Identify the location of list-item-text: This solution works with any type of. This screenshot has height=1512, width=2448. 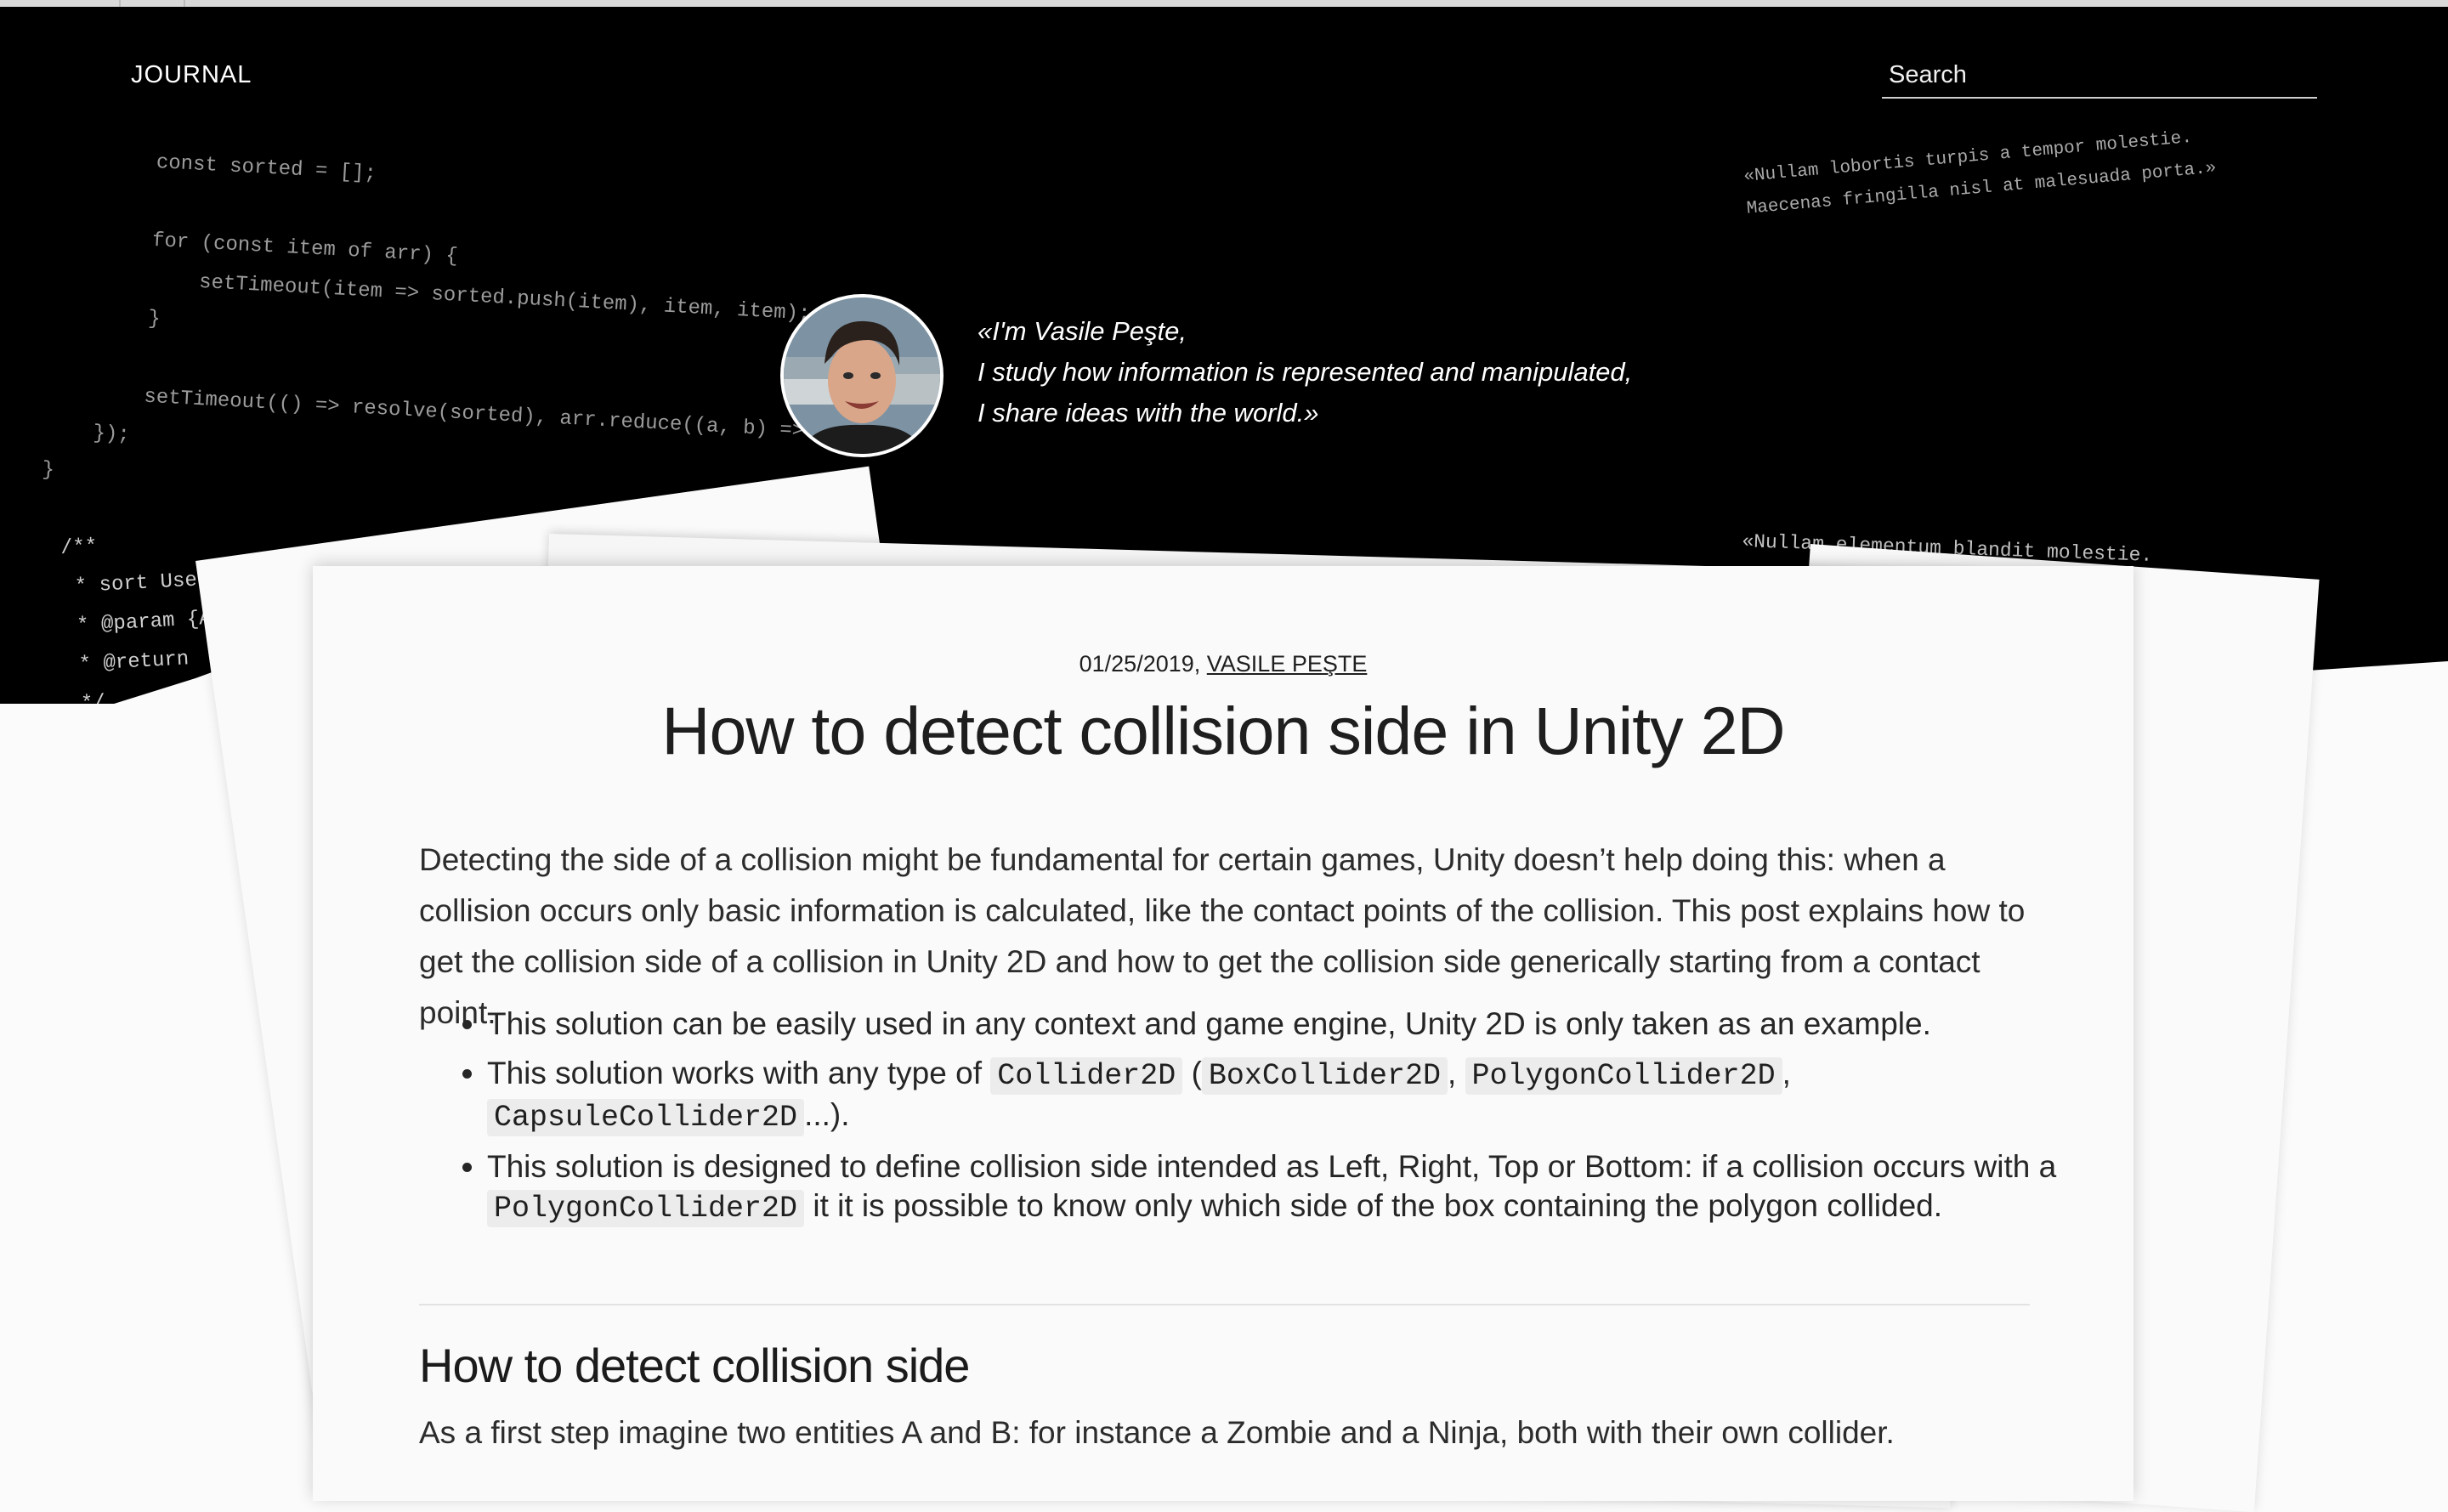
(734, 1073).